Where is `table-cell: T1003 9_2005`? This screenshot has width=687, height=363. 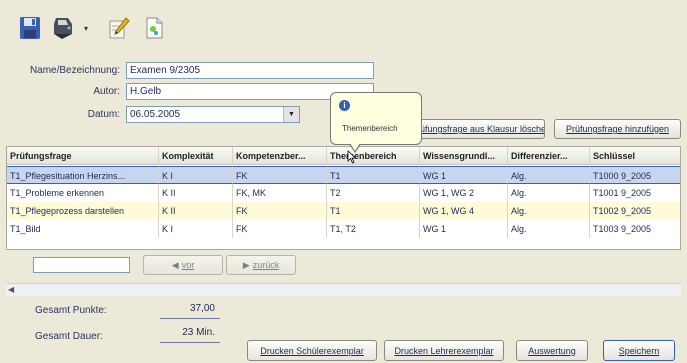
table-cell: T1003 9_2005 is located at coordinates (635, 229).